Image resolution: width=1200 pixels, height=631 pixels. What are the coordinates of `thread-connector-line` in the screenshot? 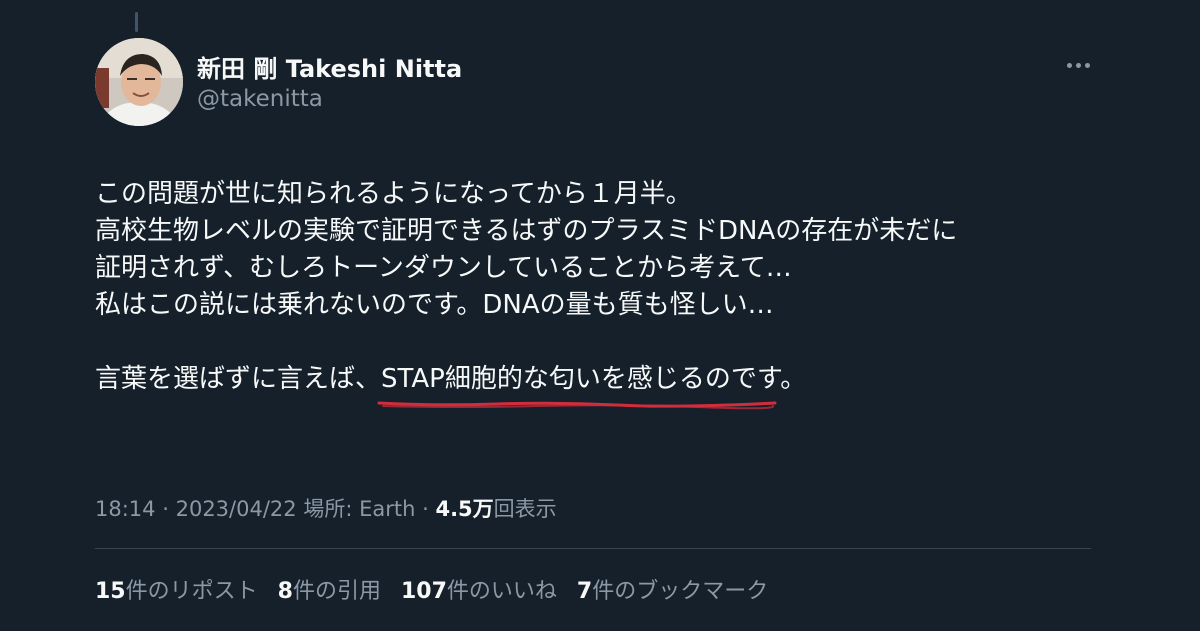 It's located at (136, 22).